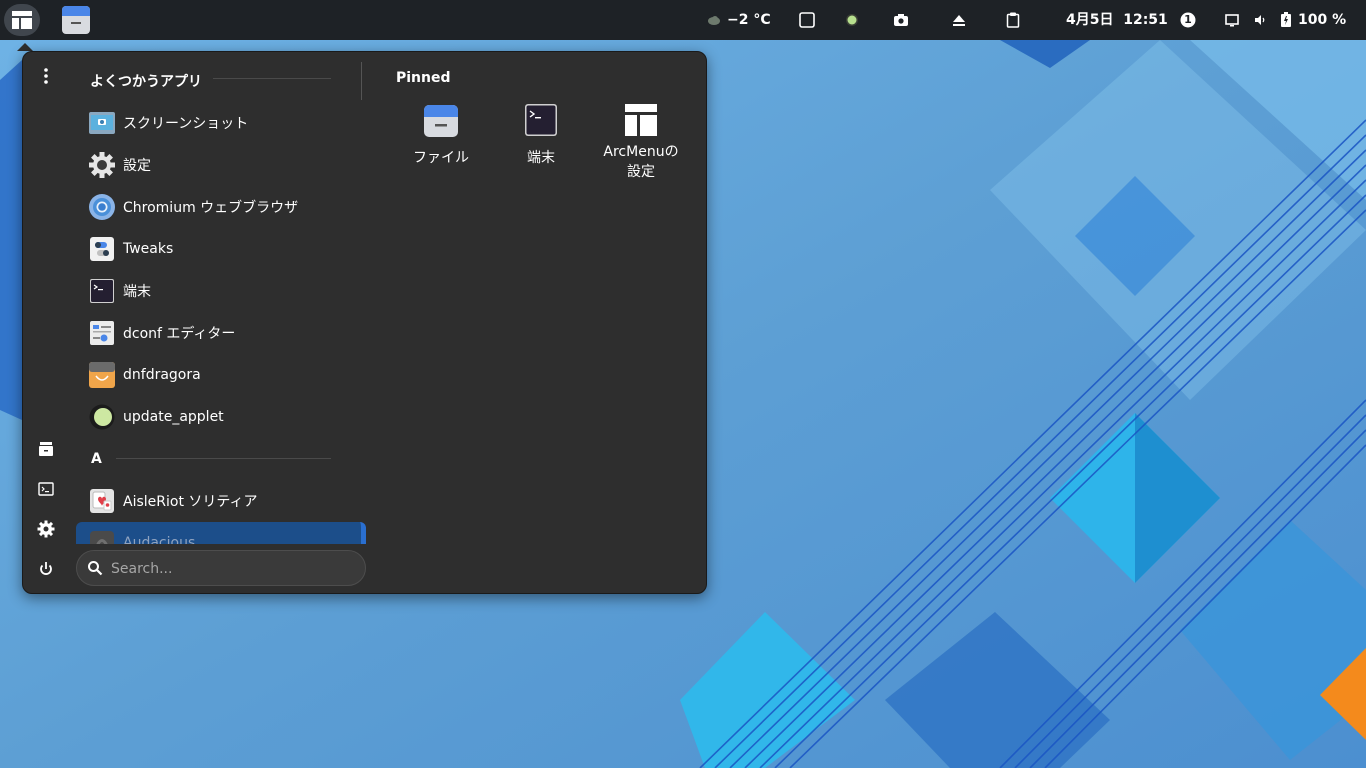 The height and width of the screenshot is (768, 1366). I want to click on volume-icon, so click(1260, 20).